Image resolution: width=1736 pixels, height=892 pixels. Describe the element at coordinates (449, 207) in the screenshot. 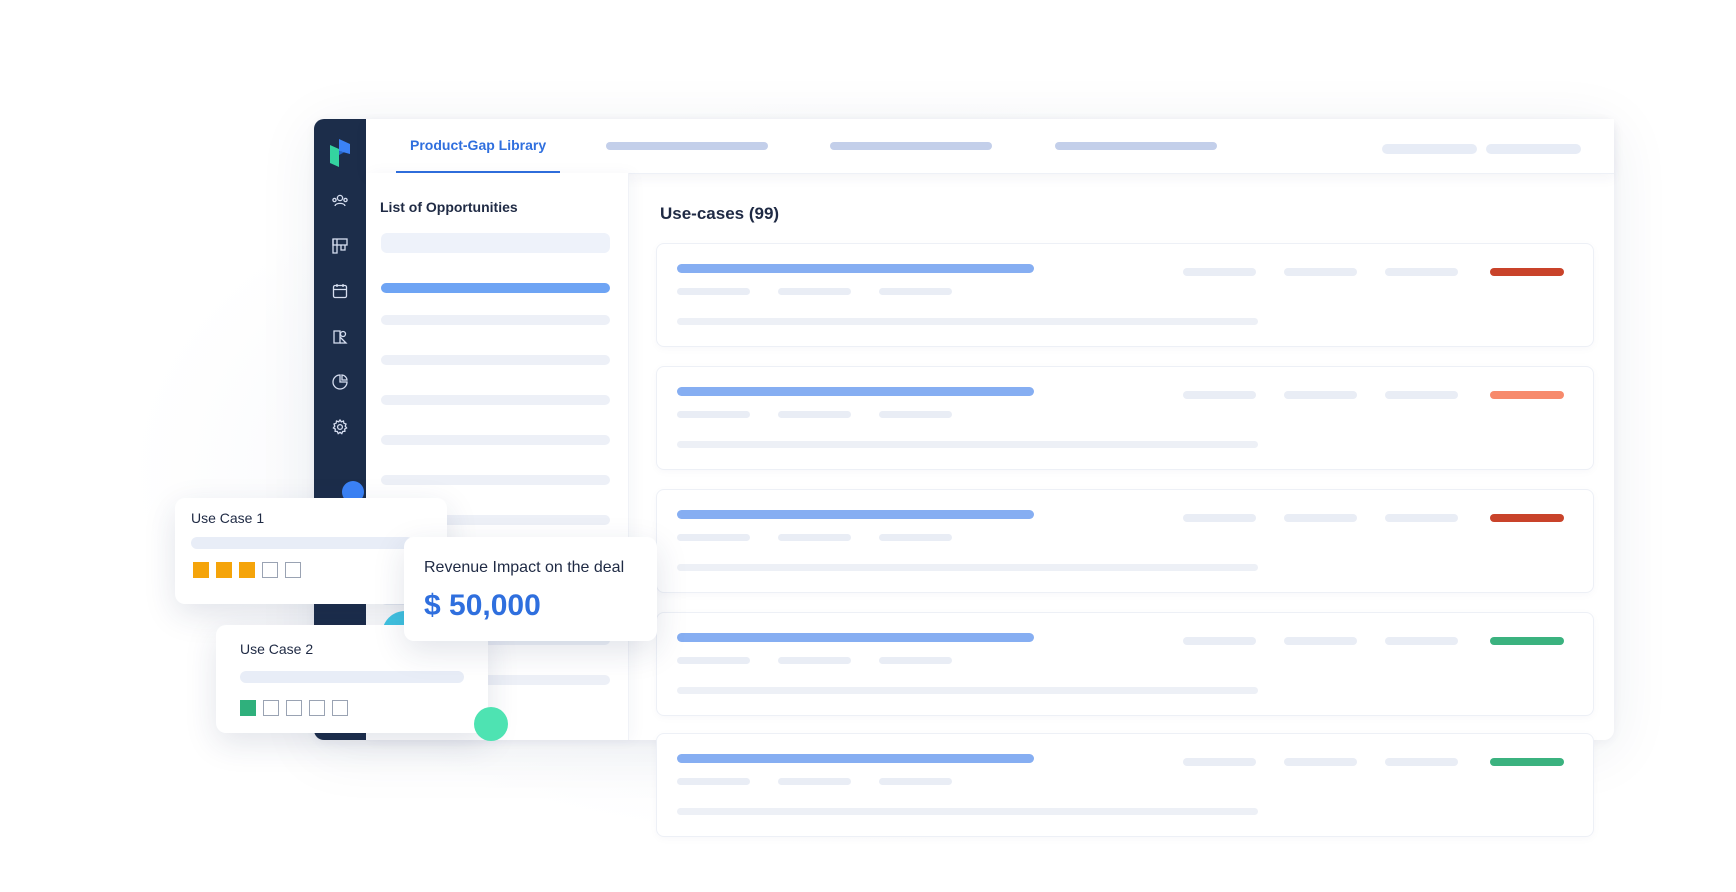

I see `opportunities-title: List of Opportunities` at that location.